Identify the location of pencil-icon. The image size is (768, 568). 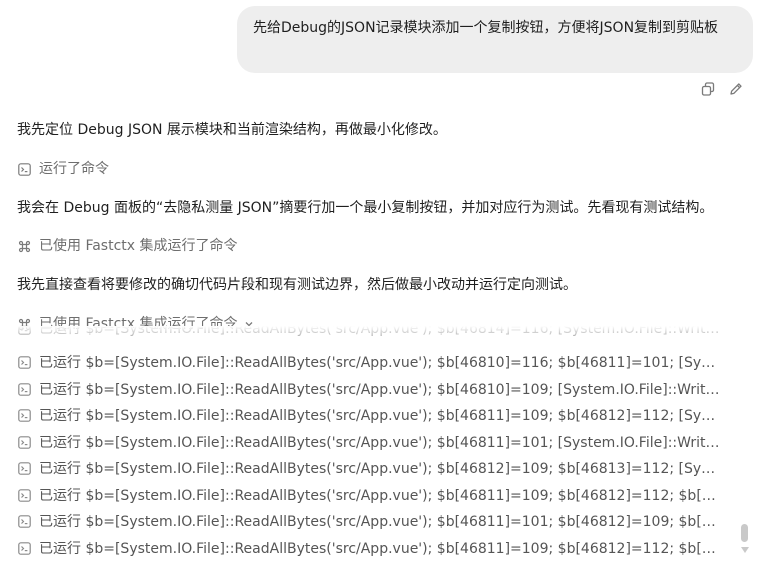
(736, 89).